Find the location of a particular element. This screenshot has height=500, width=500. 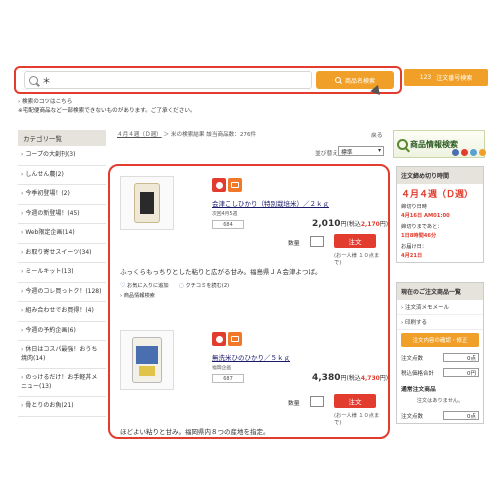

search-input-value: ＊ is located at coordinates (47, 81).